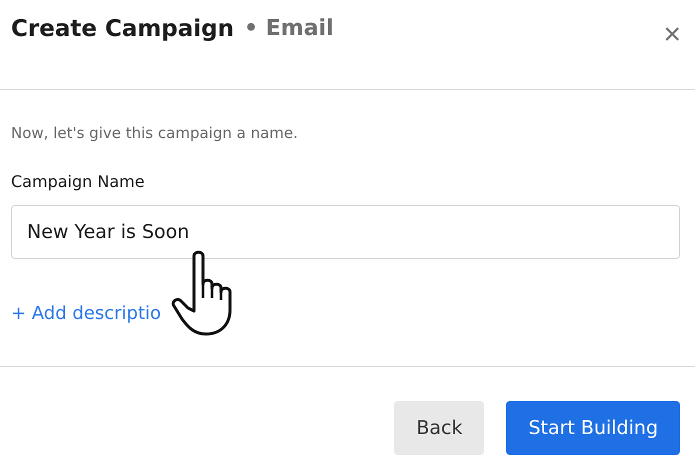  Describe the element at coordinates (155, 133) in the screenshot. I see `intro-text: Now, let's give this campaign a name.` at that location.